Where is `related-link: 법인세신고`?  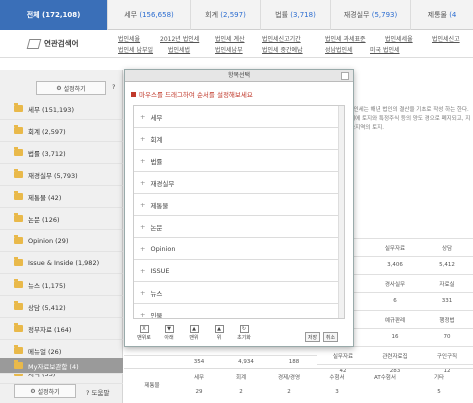
related-link: 법인세신고 is located at coordinates (446, 38).